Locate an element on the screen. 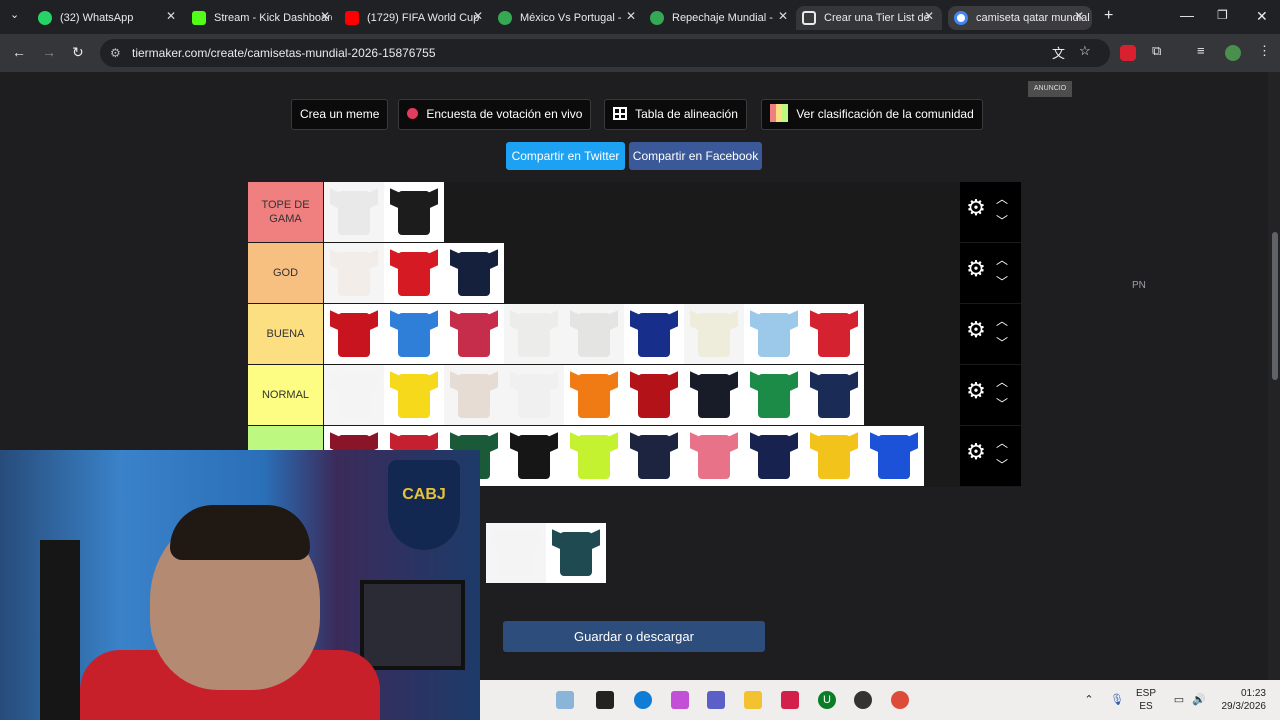 The image size is (1280, 720). menu-icon: ⋮ is located at coordinates (1264, 51).